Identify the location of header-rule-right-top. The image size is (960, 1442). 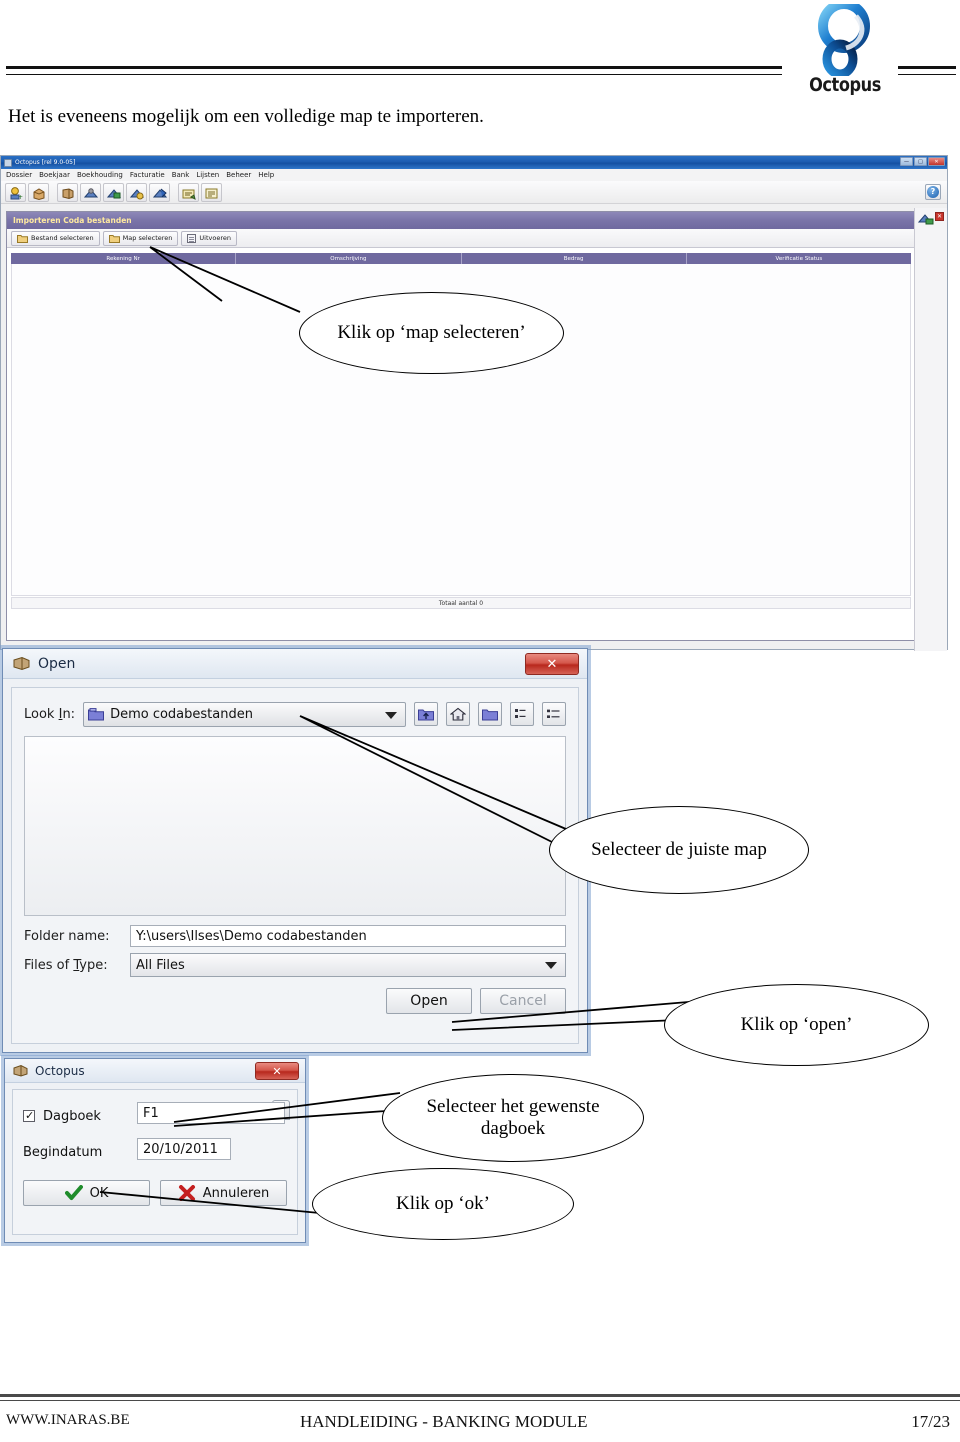
(927, 67).